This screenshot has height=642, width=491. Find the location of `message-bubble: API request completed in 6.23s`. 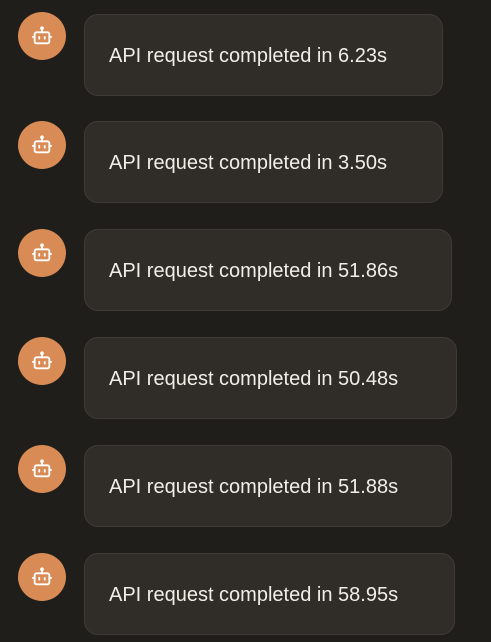

message-bubble: API request completed in 6.23s is located at coordinates (263, 55).